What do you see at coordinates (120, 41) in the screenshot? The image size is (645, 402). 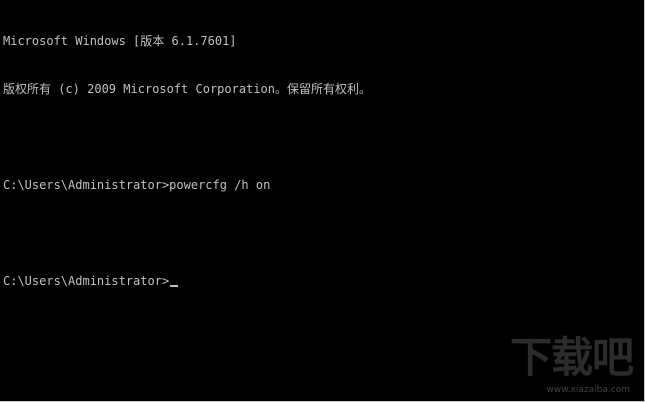 I see `console-line-version: Microsoft Windows [版本 6.1.7601]` at bounding box center [120, 41].